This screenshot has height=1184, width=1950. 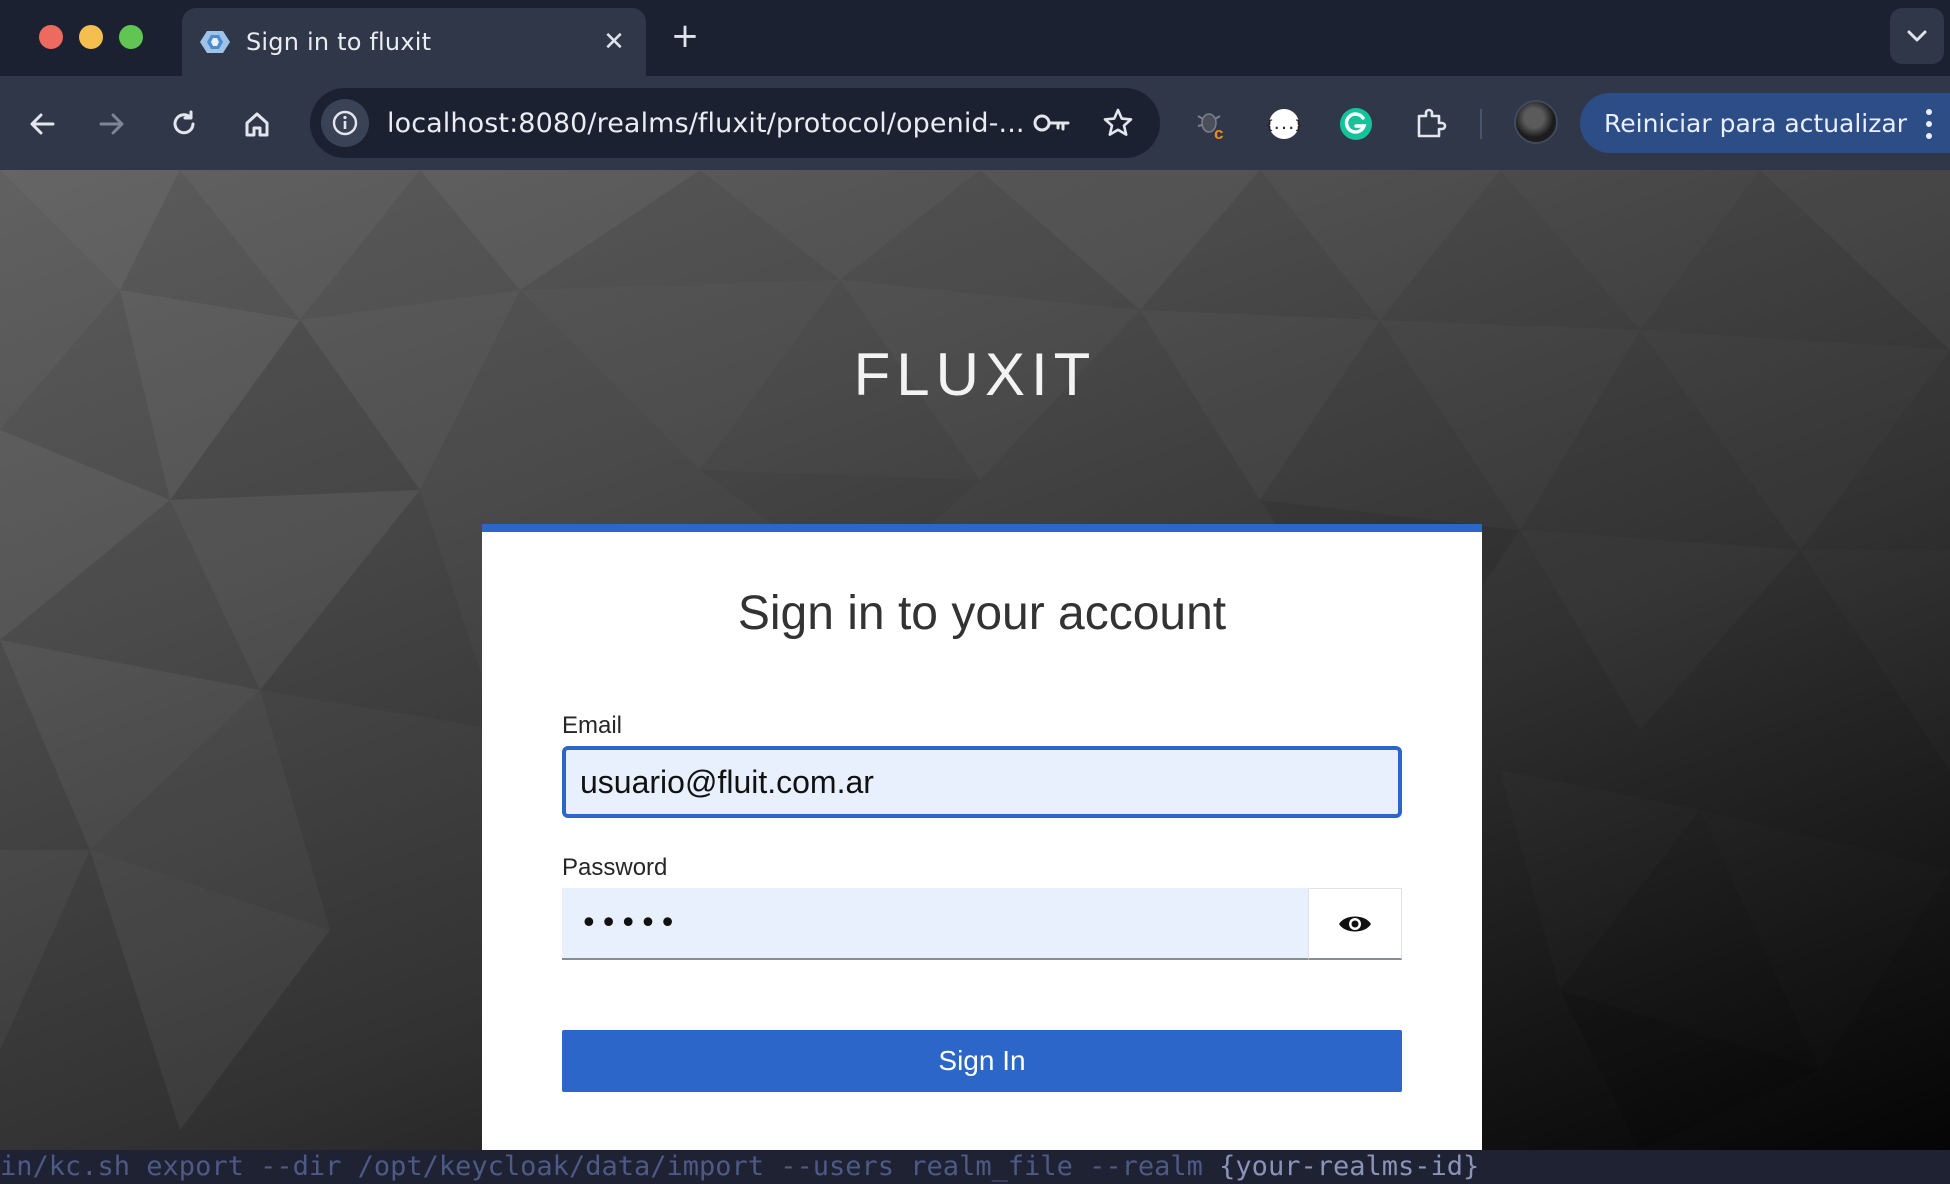 I want to click on password-field, so click(x=935, y=924).